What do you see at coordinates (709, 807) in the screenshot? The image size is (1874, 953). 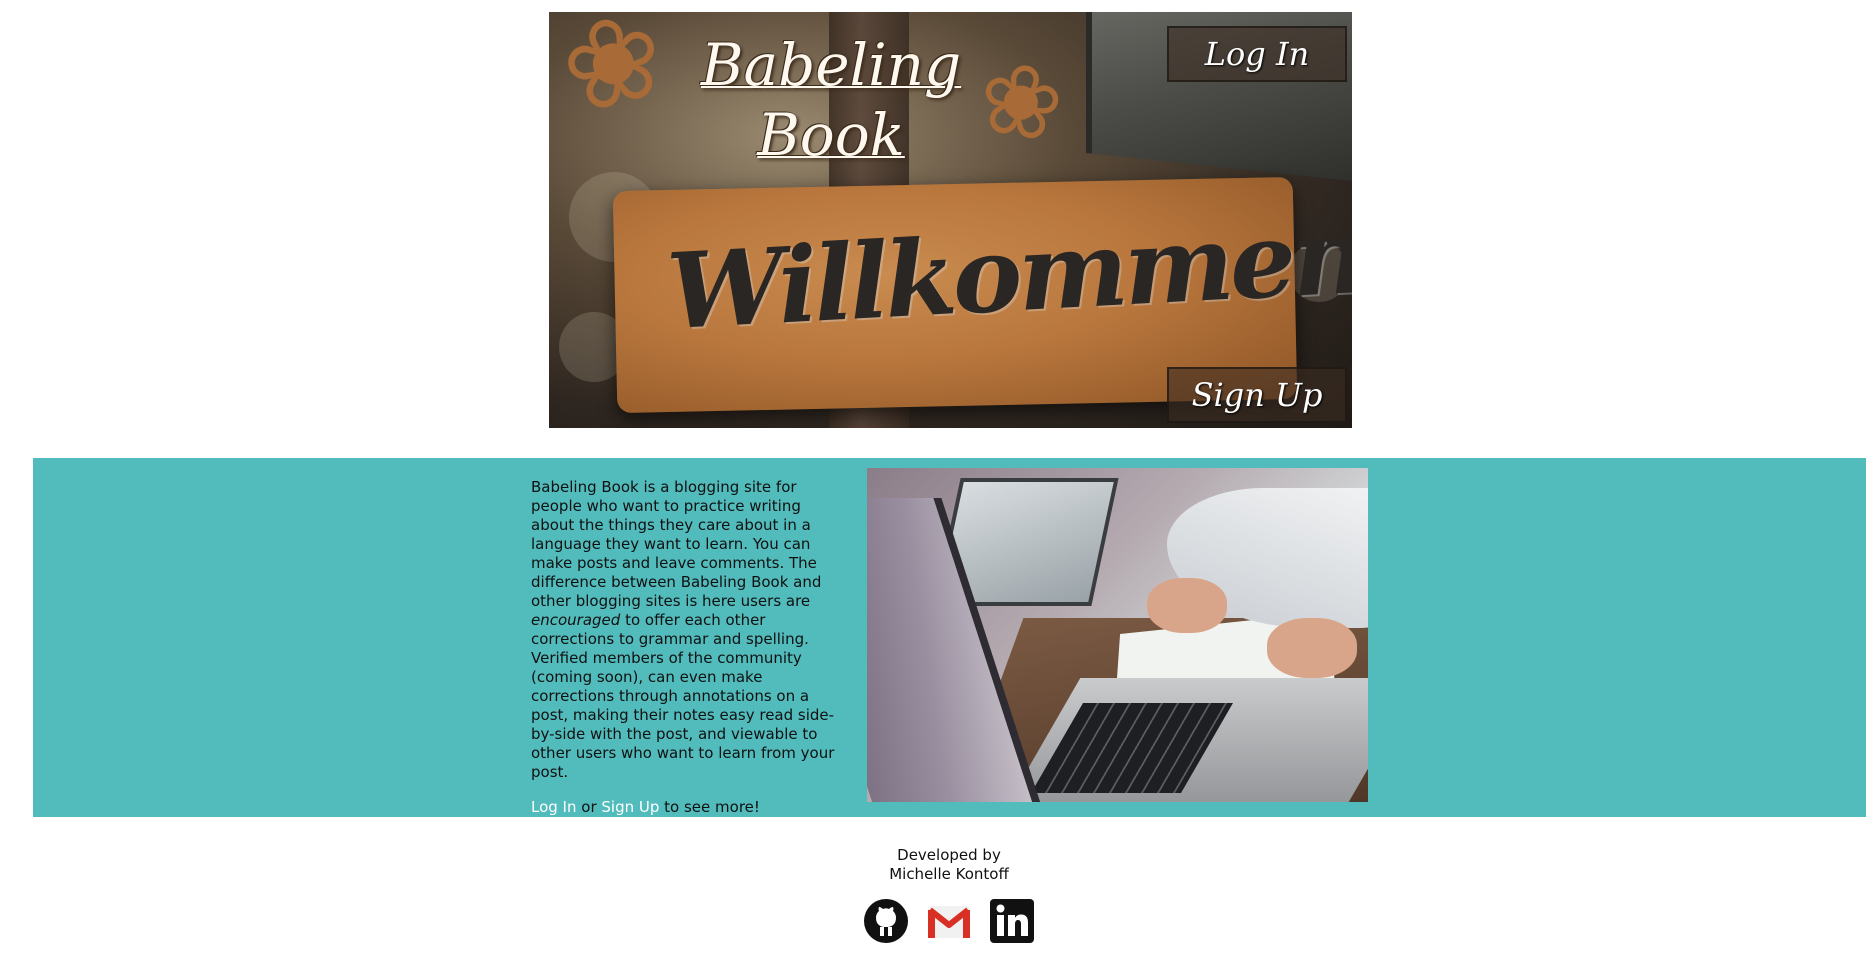 I see `cta-tail-text: to see more!` at bounding box center [709, 807].